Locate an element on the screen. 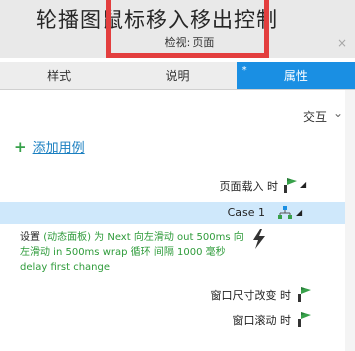 This screenshot has height=351, width=355. interaction-section-header: 交互 ⌄ is located at coordinates (172, 115).